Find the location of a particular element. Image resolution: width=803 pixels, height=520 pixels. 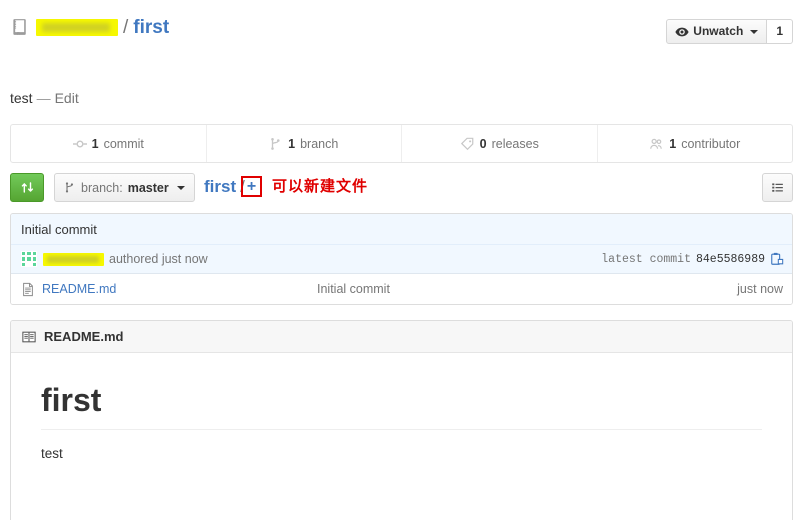

repo-book-icon is located at coordinates (19, 27).